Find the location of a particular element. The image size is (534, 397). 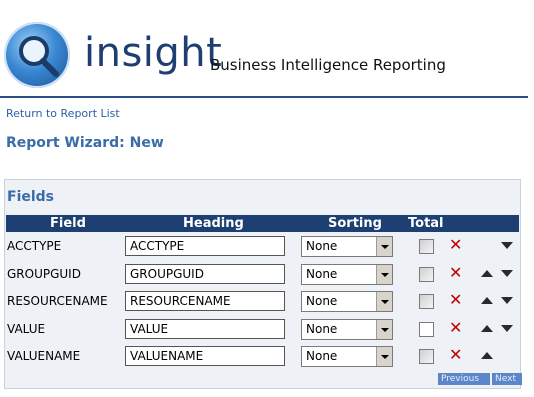

previous-button: Previous is located at coordinates (464, 379).